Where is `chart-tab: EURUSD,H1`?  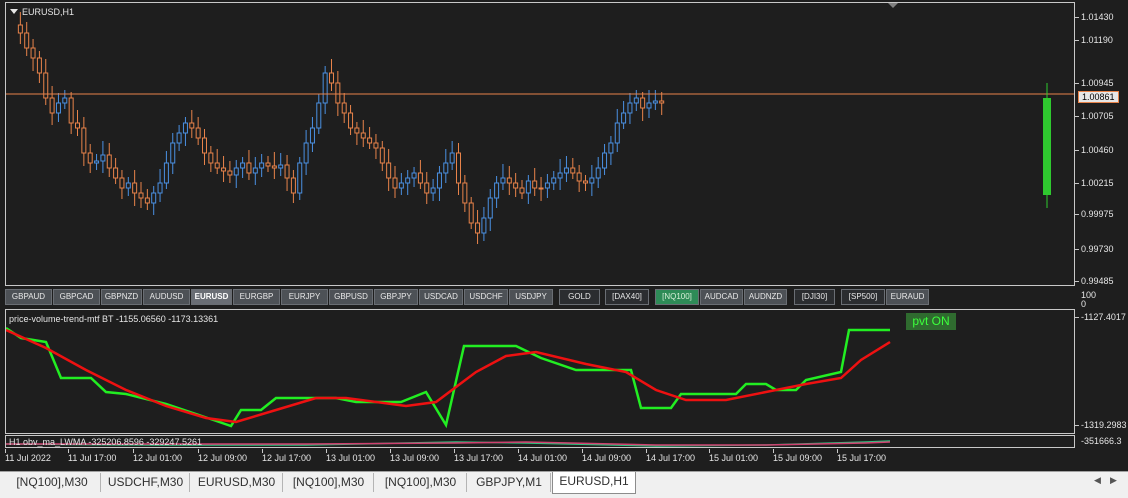 chart-tab: EURUSD,H1 is located at coordinates (594, 483).